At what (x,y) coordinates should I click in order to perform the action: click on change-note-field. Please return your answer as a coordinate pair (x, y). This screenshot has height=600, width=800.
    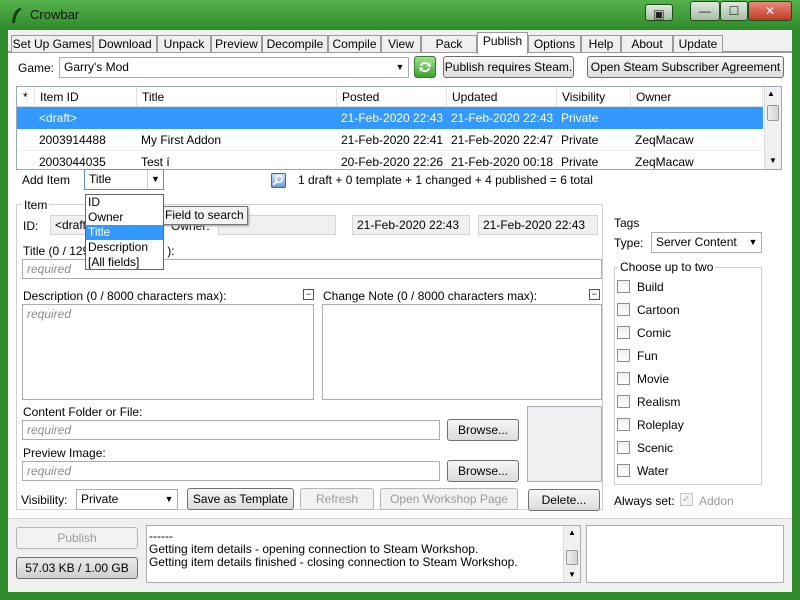
    Looking at the image, I should click on (462, 352).